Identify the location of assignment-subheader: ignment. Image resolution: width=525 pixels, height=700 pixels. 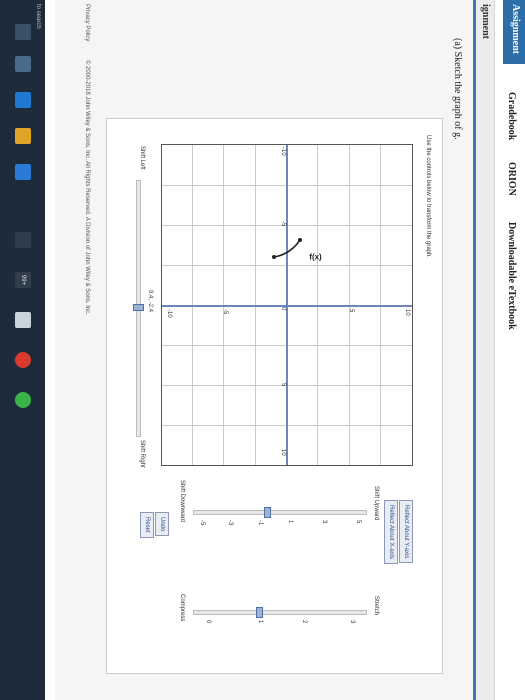
(485, 350).